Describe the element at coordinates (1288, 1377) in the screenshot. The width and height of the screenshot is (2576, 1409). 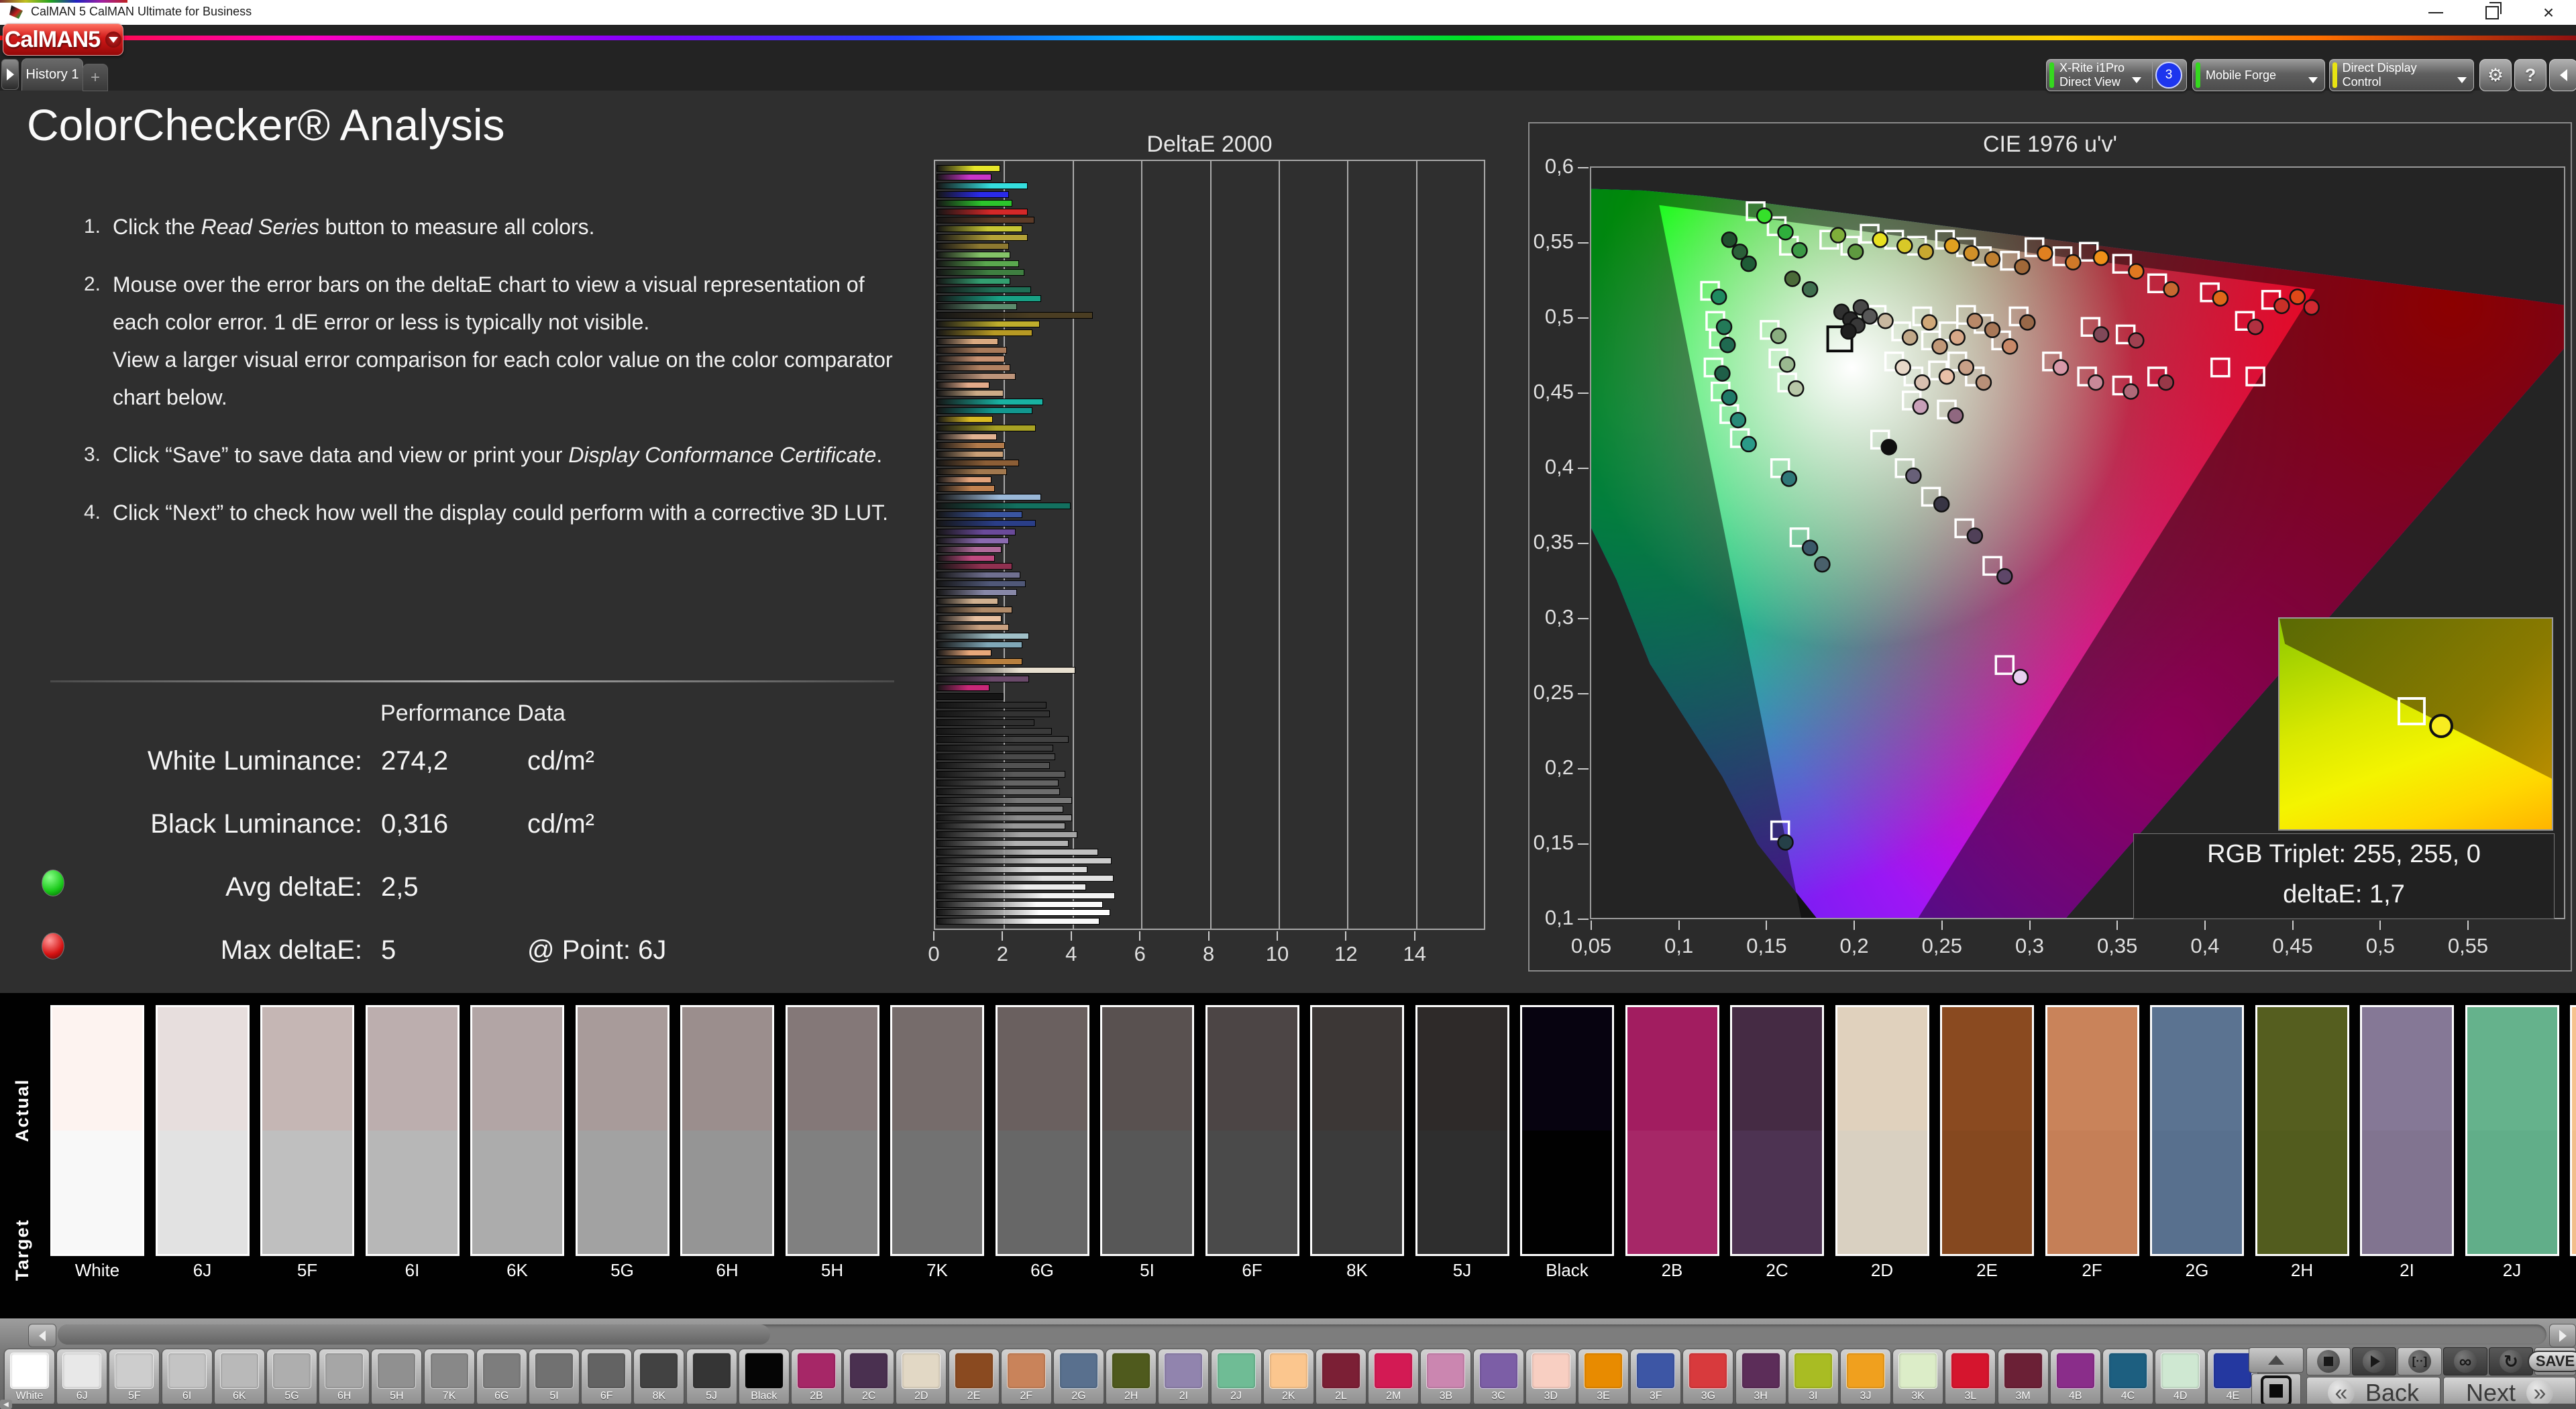
I see `swatch-2K: 2K` at that location.